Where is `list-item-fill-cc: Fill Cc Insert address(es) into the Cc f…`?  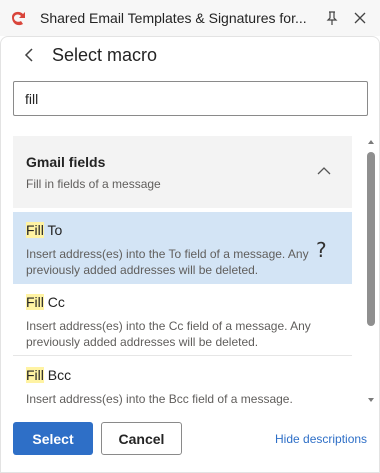 list-item-fill-cc: Fill Cc Insert address(es) into the Cc f… is located at coordinates (182, 320).